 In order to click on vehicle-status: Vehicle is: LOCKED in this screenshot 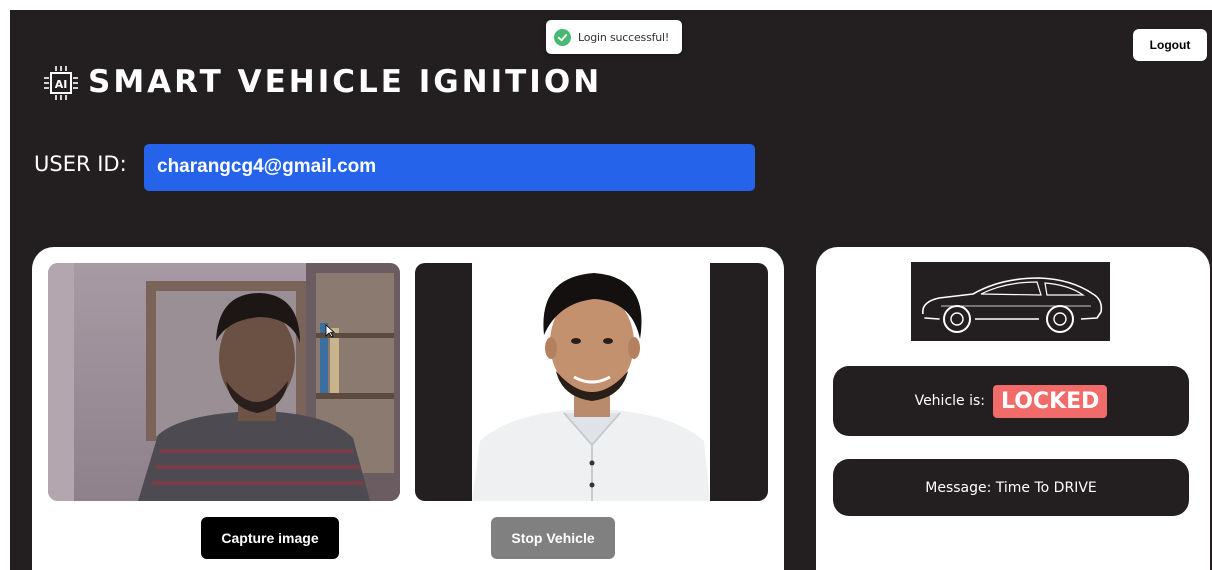, I will do `click(1011, 401)`.